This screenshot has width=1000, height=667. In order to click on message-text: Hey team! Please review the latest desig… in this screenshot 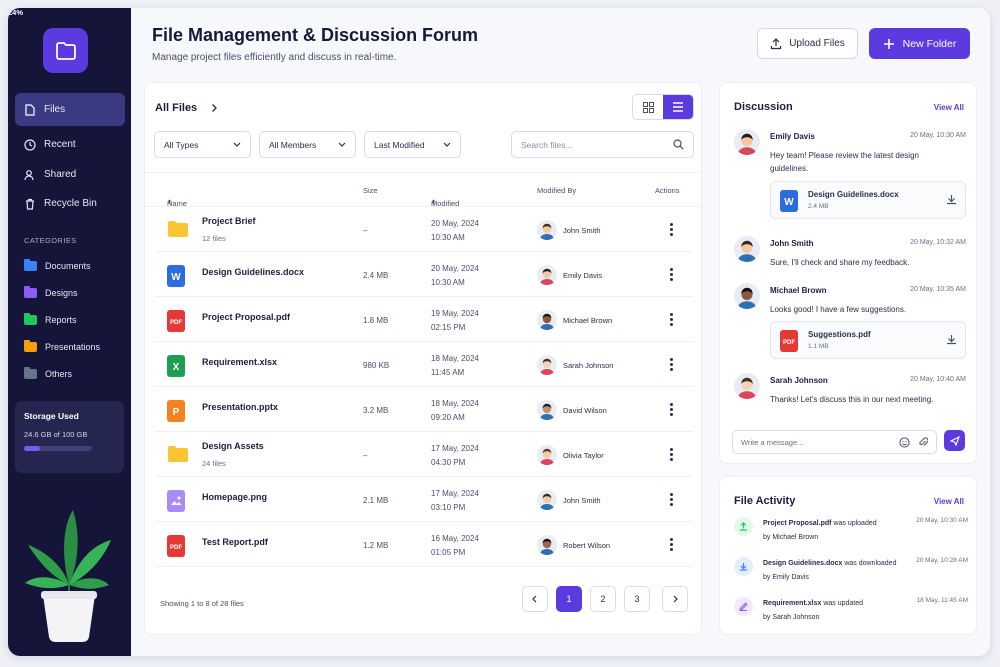, I will do `click(844, 162)`.